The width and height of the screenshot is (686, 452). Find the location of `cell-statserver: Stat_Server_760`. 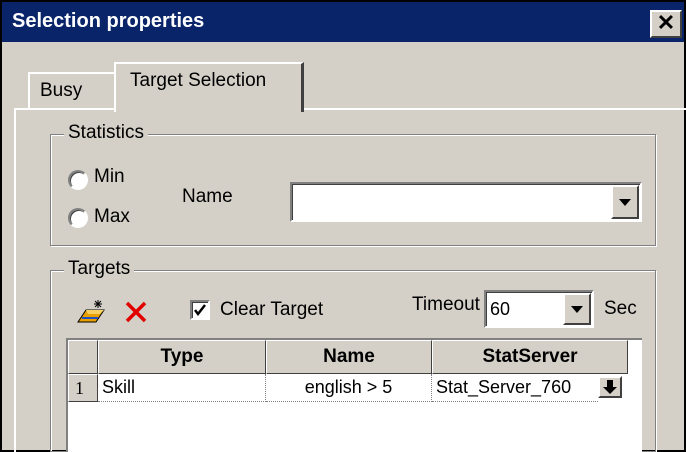

cell-statserver: Stat_Server_760 is located at coordinates (515, 388).